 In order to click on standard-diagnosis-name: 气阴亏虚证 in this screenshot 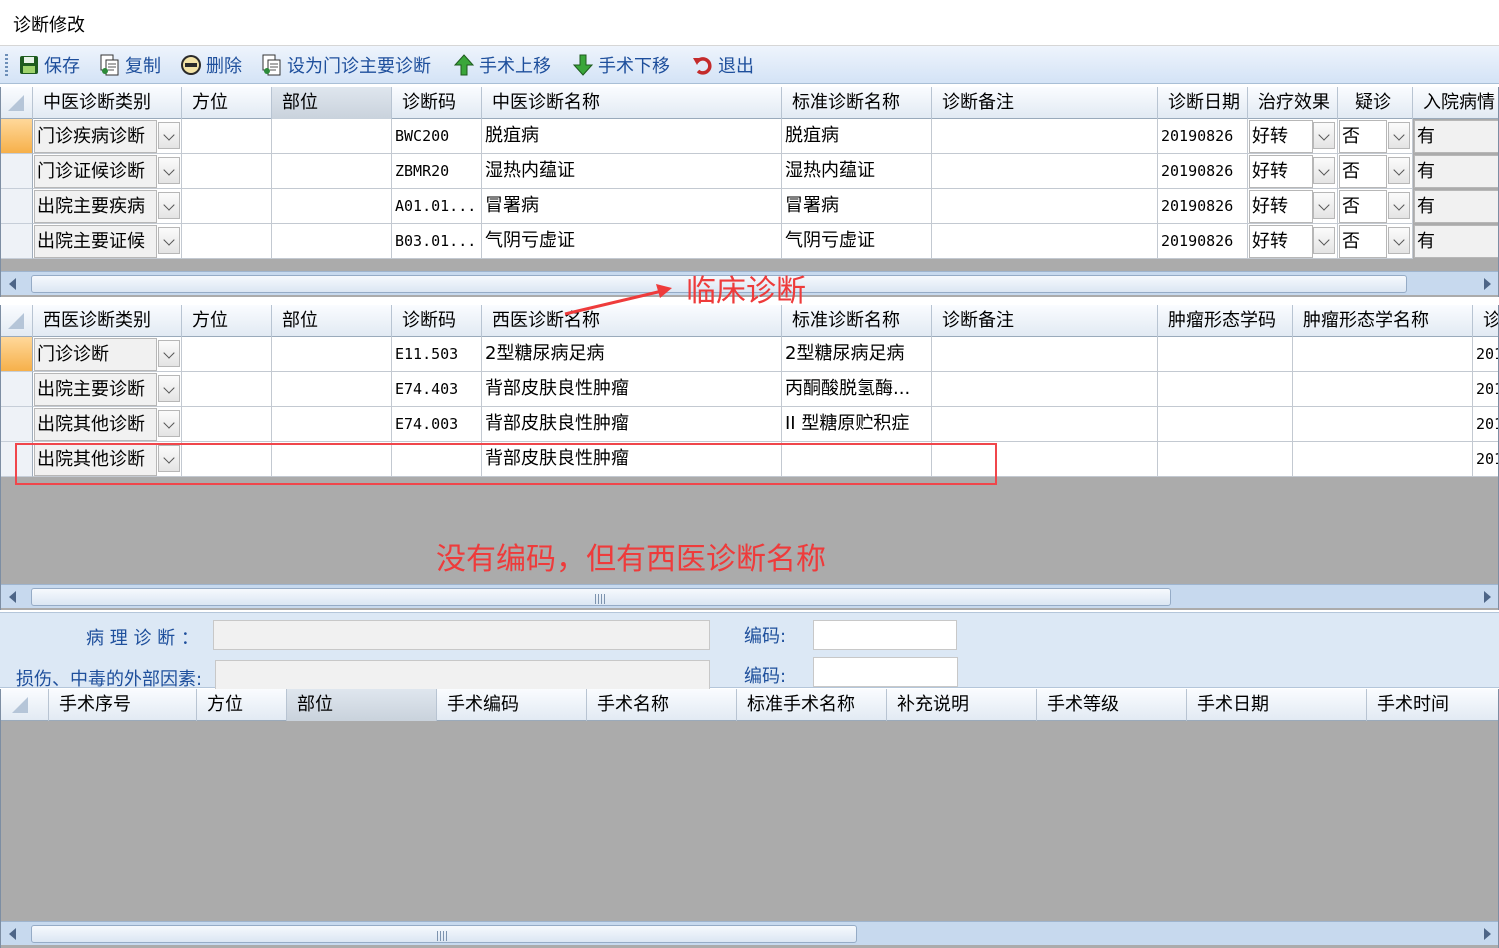, I will do `click(857, 241)`.